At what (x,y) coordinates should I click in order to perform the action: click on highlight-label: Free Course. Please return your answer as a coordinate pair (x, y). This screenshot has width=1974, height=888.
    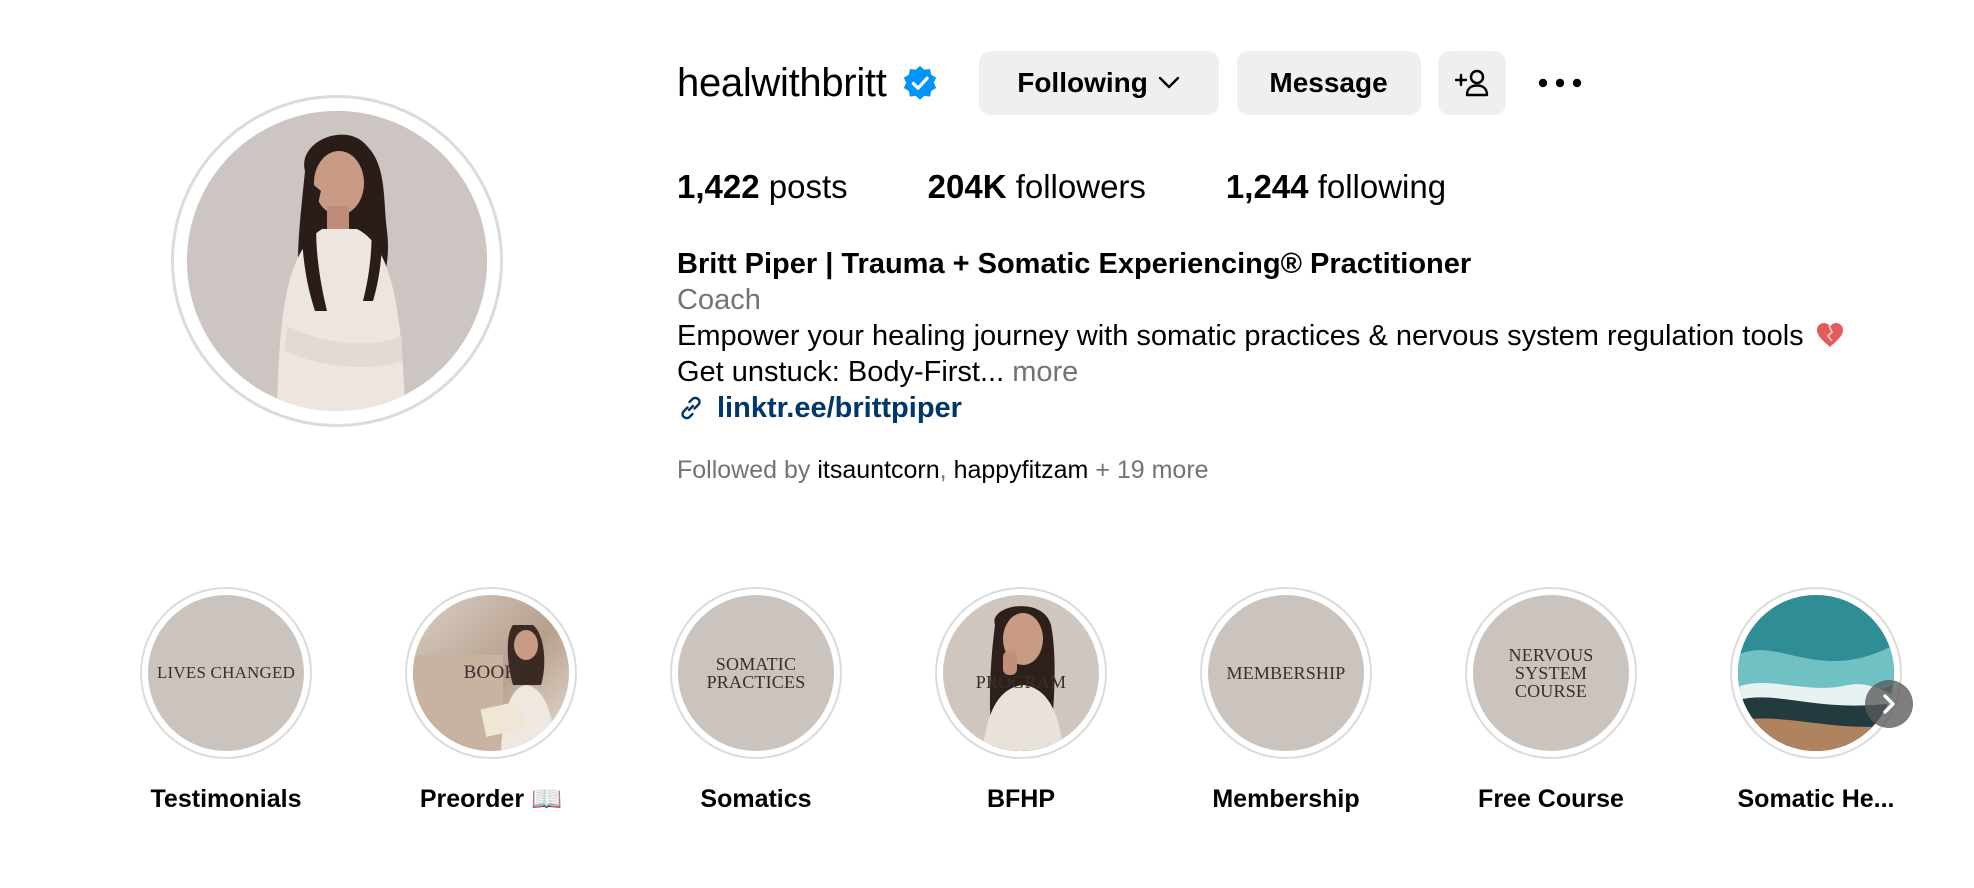
    Looking at the image, I should click on (1551, 799).